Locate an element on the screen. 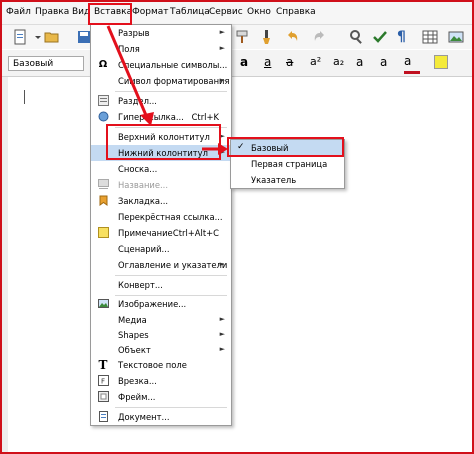 The height and width of the screenshot is (454, 474). hyperlink-icon is located at coordinates (103, 117).